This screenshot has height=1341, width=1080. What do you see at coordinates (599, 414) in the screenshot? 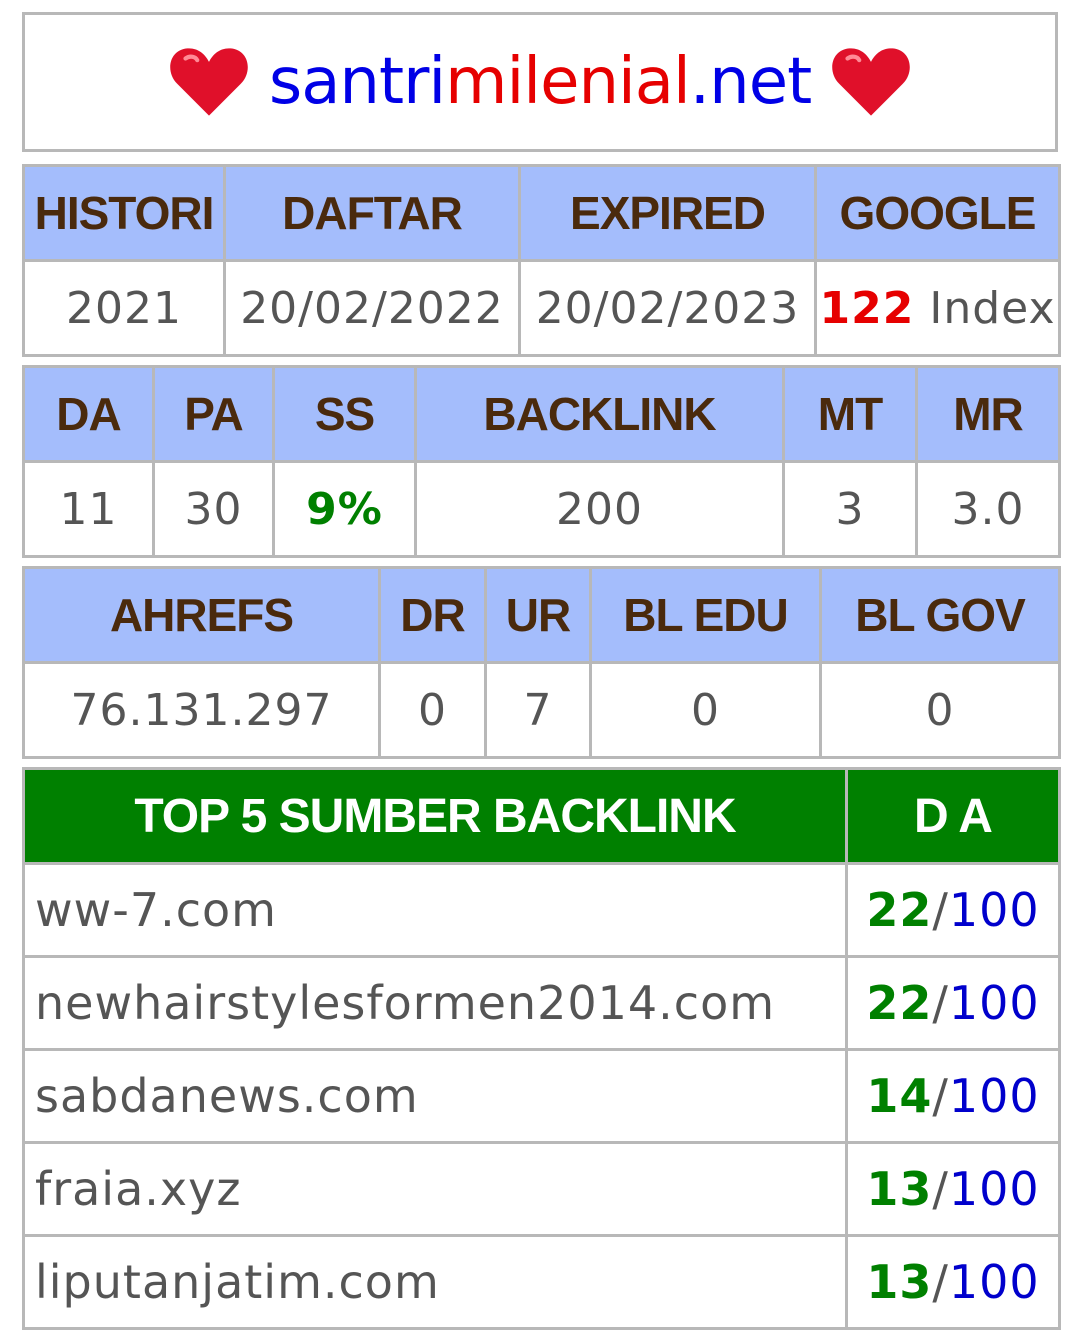
I see `header-backlink: BACKLINK` at bounding box center [599, 414].